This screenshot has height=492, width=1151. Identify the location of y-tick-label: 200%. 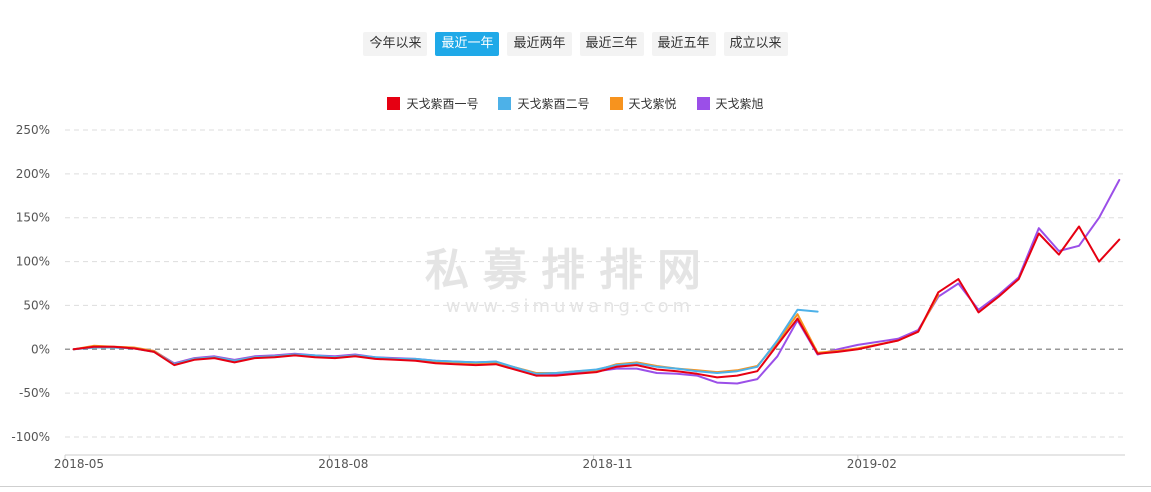
(33, 174).